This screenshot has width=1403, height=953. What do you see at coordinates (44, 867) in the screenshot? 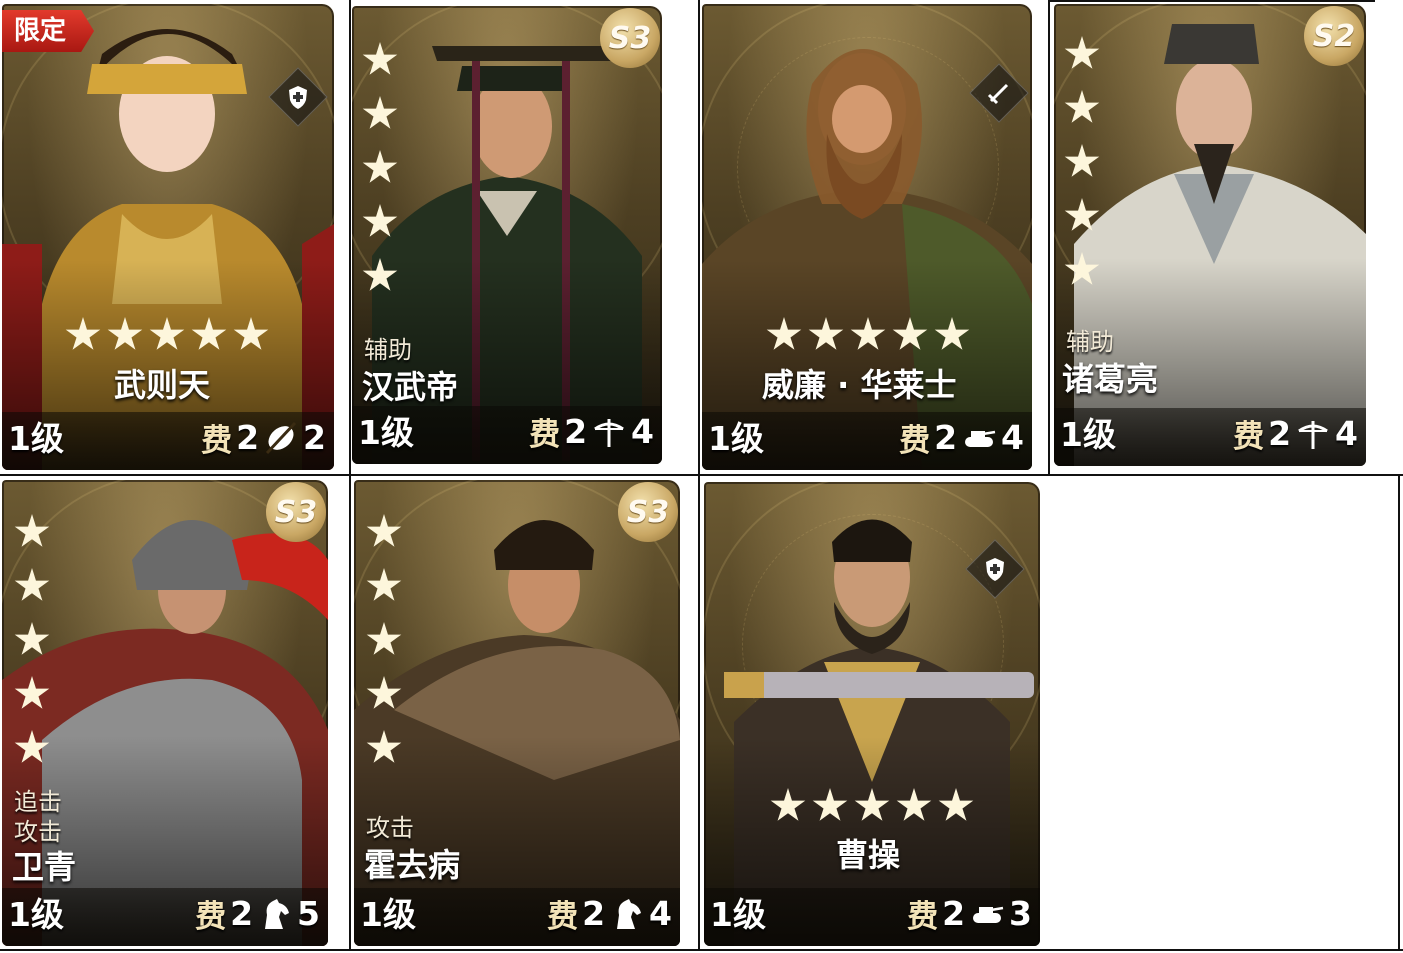
I see `hero-name: 卫青` at bounding box center [44, 867].